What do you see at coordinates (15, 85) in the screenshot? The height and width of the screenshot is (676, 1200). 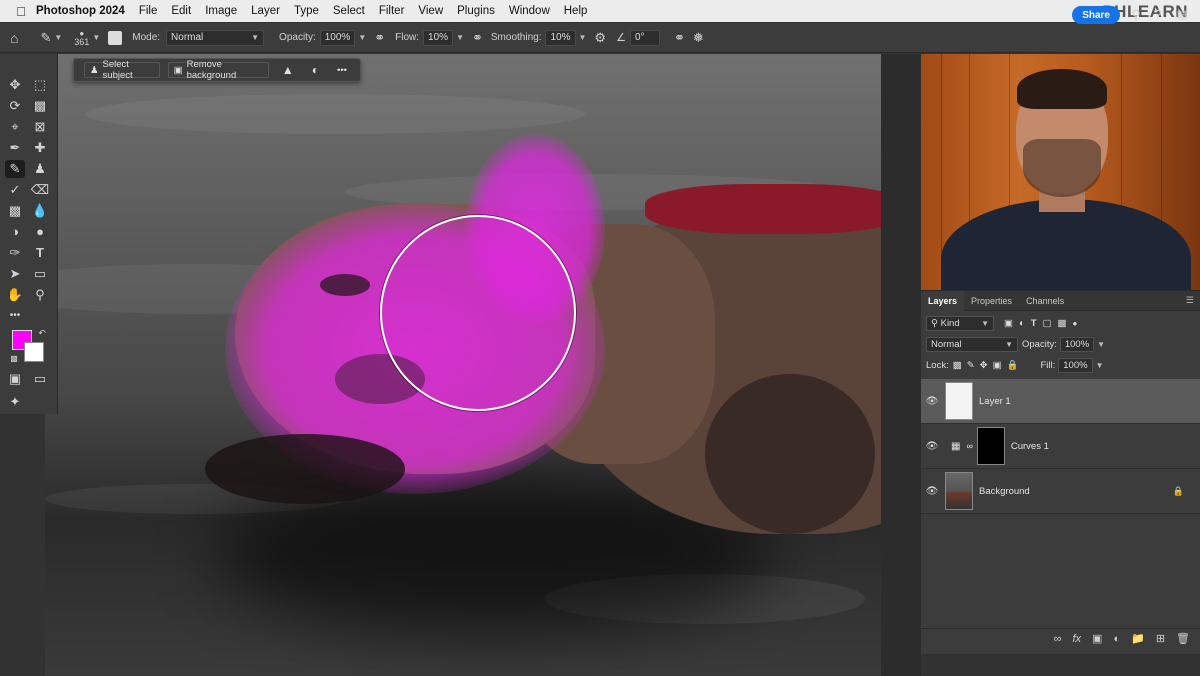 I see `move-tool-icon: ✥` at bounding box center [15, 85].